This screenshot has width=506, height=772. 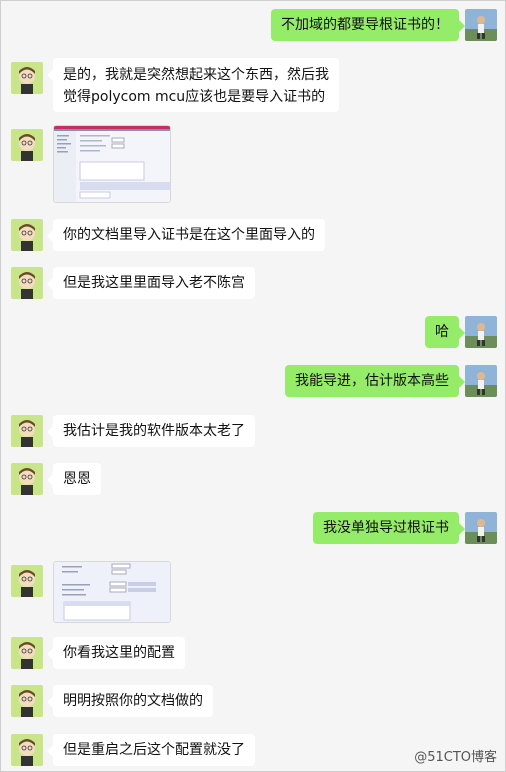 I want to click on message-row: 明明按照你的文档做的, so click(x=253, y=702).